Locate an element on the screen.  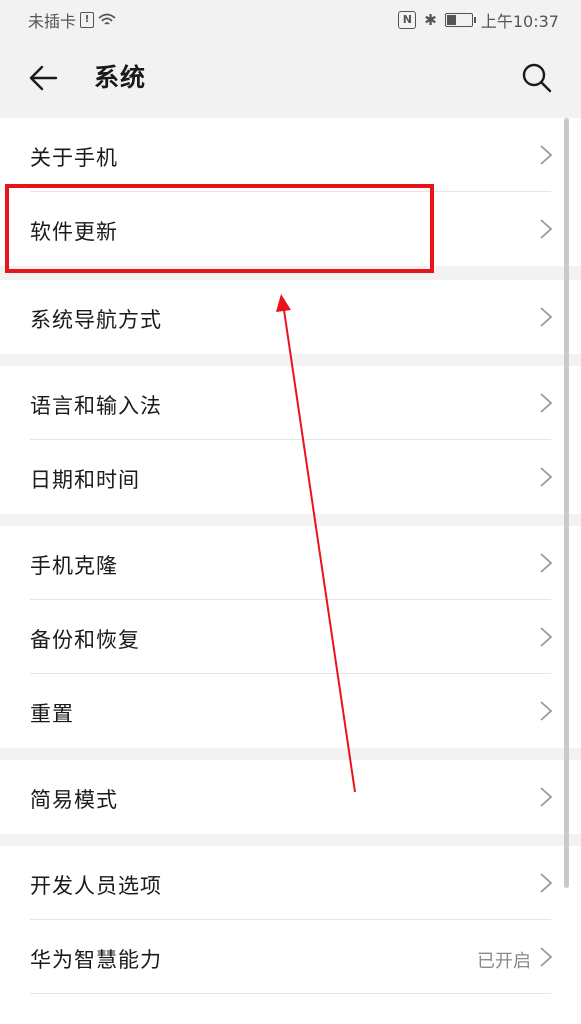
annotation-arrow is located at coordinates (316, 543).